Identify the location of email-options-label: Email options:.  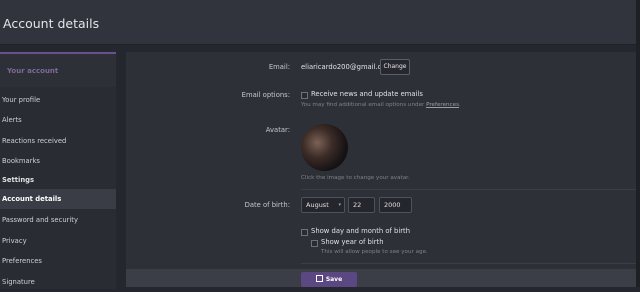
(265, 95).